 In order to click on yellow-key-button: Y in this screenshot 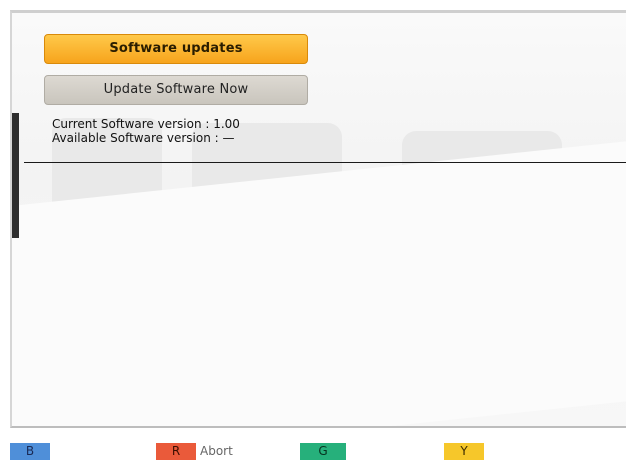, I will do `click(464, 451)`.